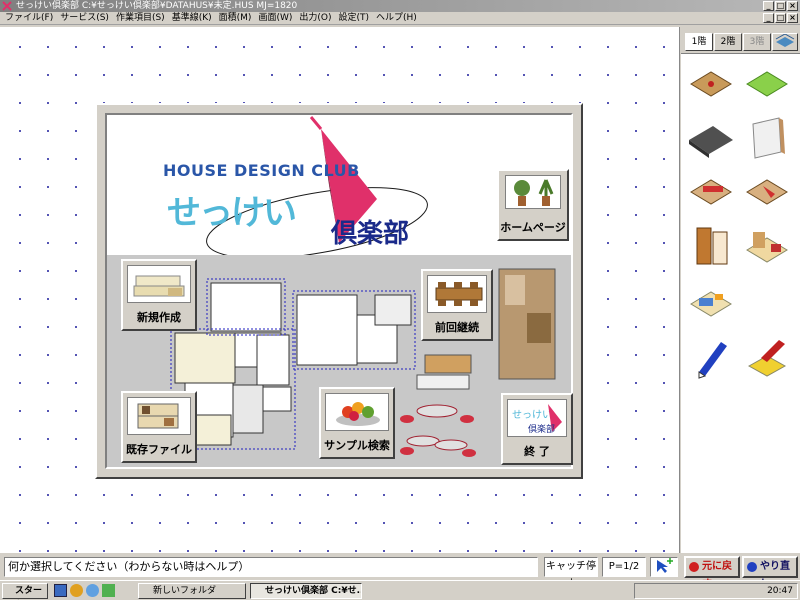  Describe the element at coordinates (757, 42) in the screenshot. I see `tab-floor-3: 3階` at that location.